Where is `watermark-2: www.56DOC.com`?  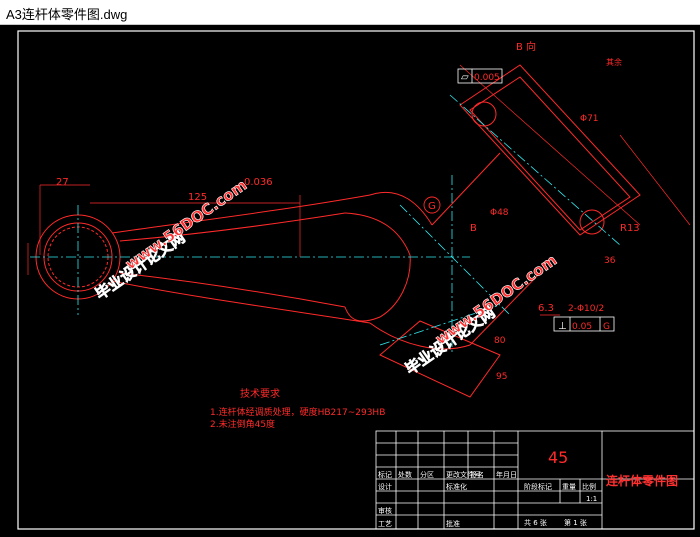 watermark-2: www.56DOC.com is located at coordinates (186, 224).